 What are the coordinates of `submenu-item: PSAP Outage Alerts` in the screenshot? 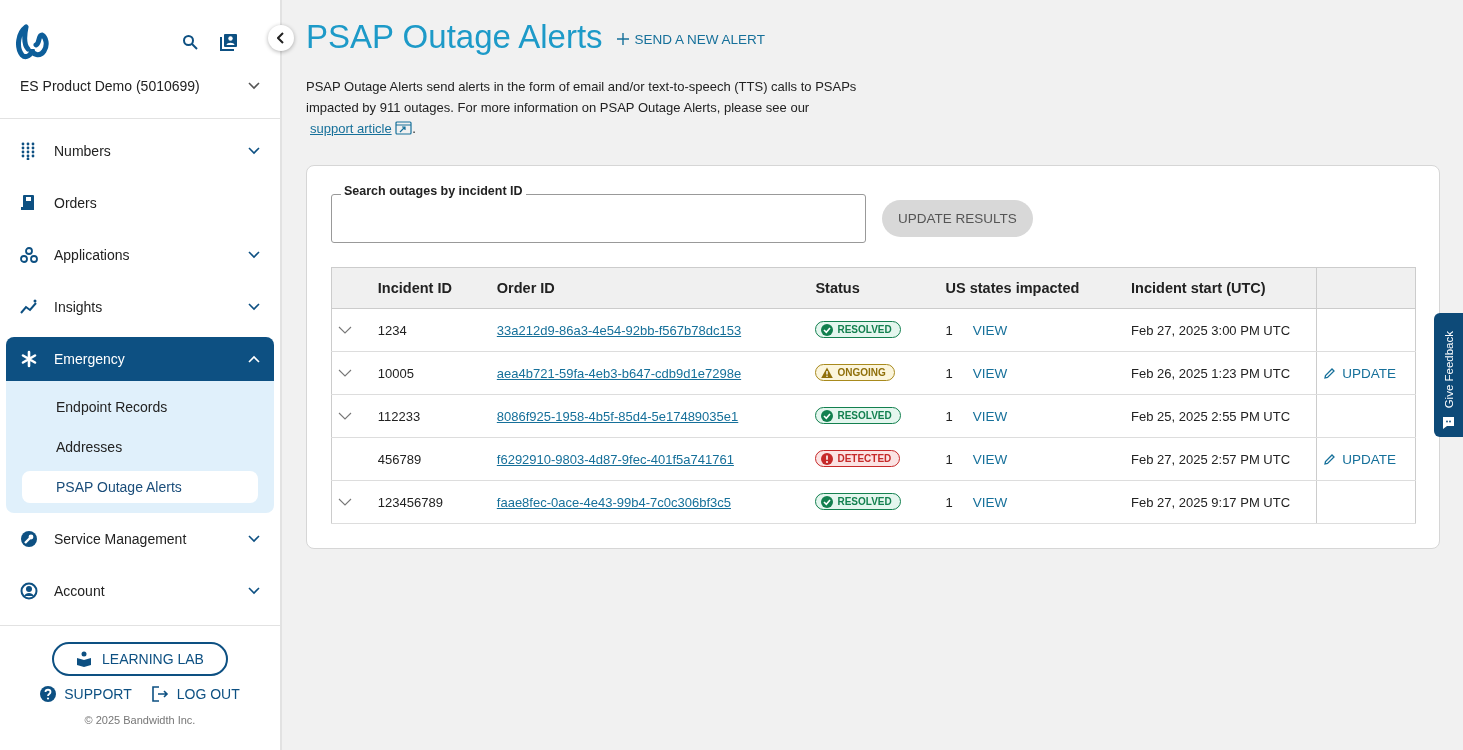 It's located at (140, 487).